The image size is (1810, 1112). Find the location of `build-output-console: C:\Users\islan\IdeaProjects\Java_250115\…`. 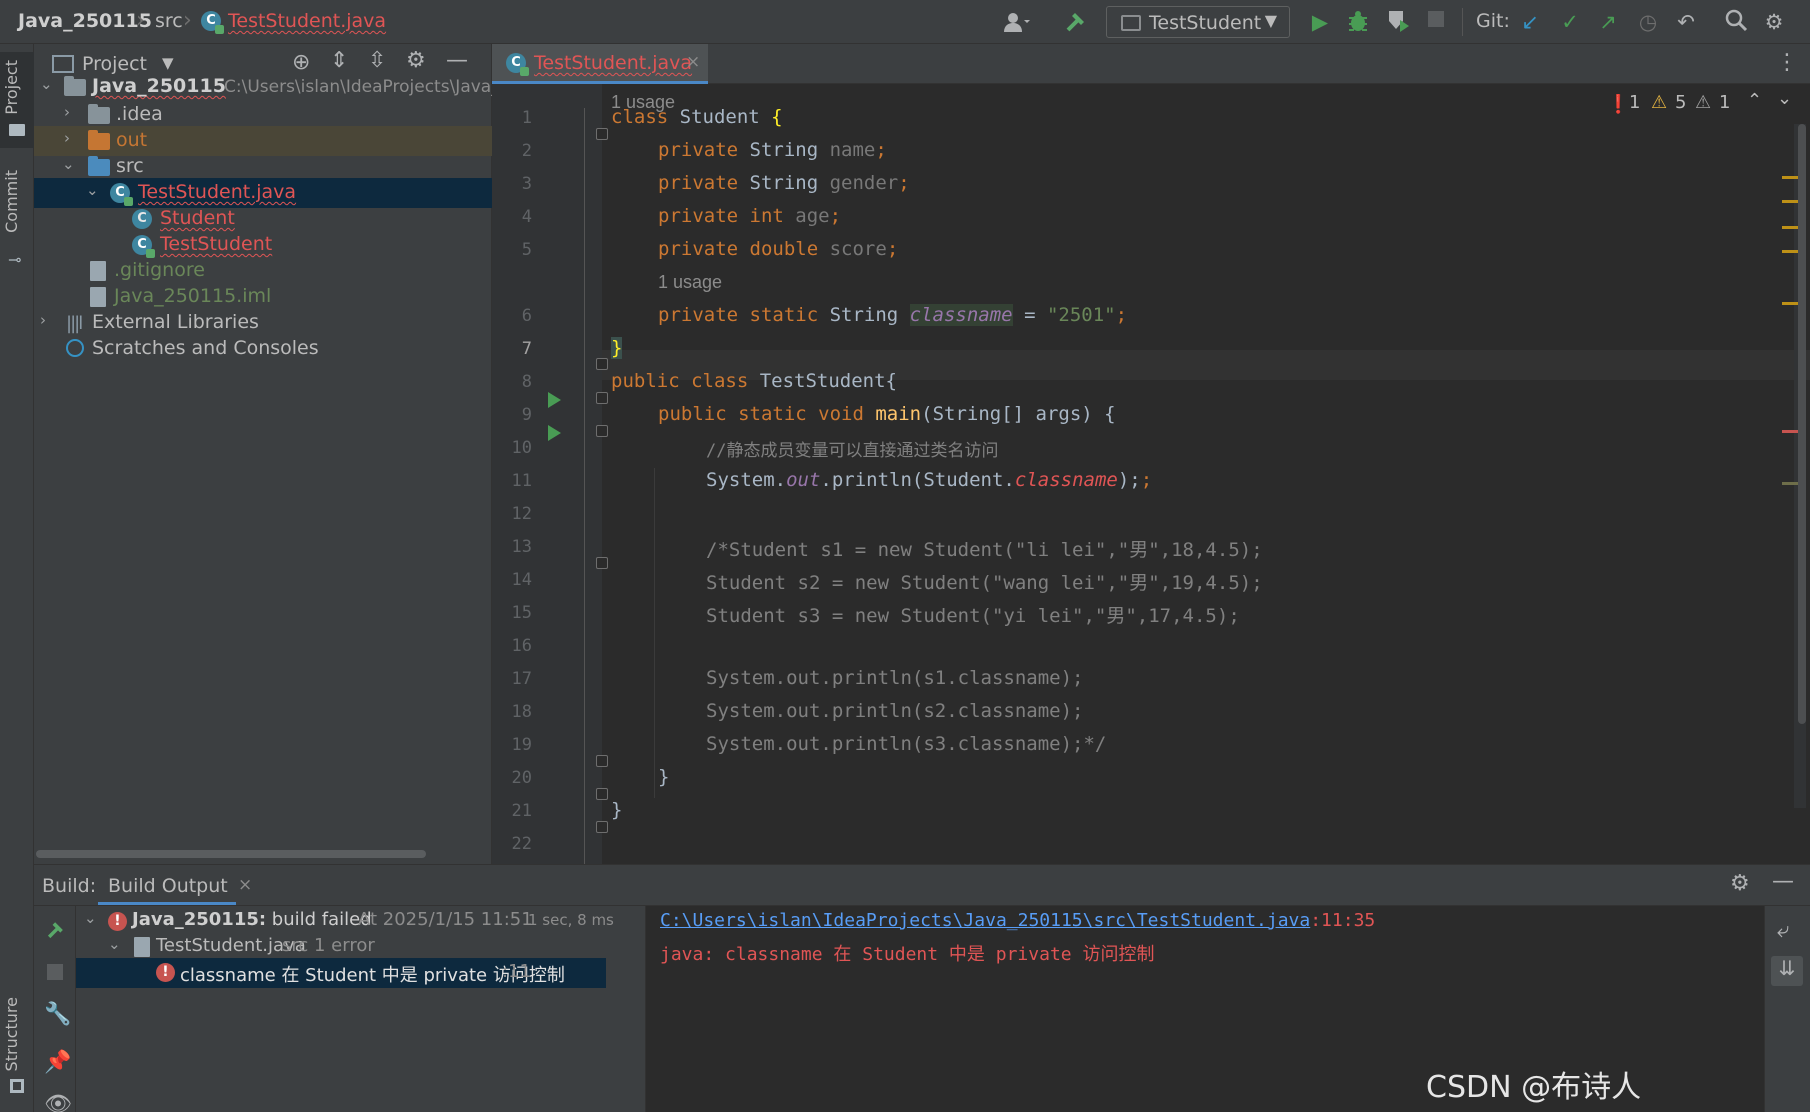

build-output-console: C:\Users\islan\IdeaProjects\Java_250115\… is located at coordinates (1205, 1009).